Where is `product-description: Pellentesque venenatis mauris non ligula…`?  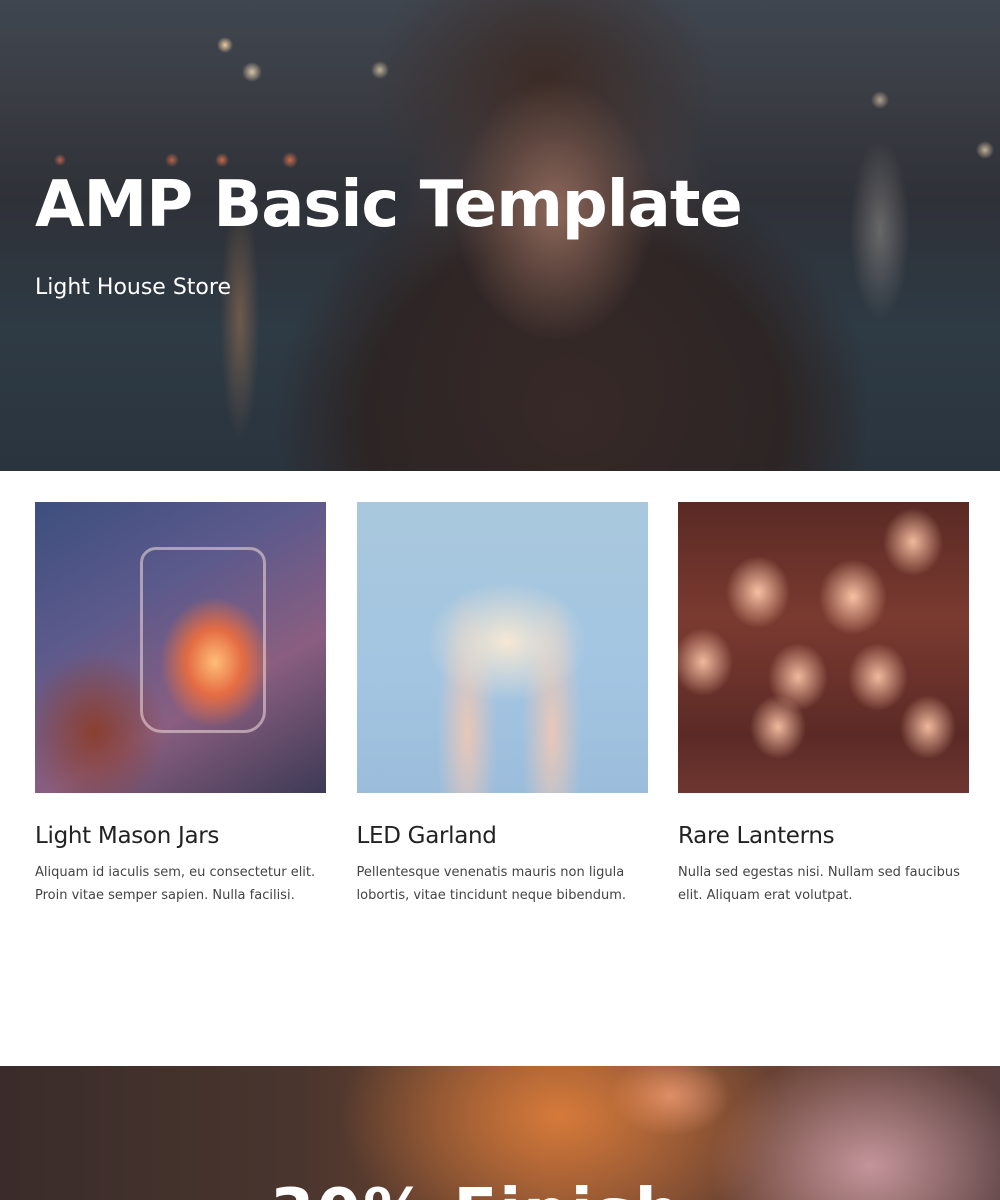
product-description: Pellentesque venenatis mauris non ligula… is located at coordinates (491, 884).